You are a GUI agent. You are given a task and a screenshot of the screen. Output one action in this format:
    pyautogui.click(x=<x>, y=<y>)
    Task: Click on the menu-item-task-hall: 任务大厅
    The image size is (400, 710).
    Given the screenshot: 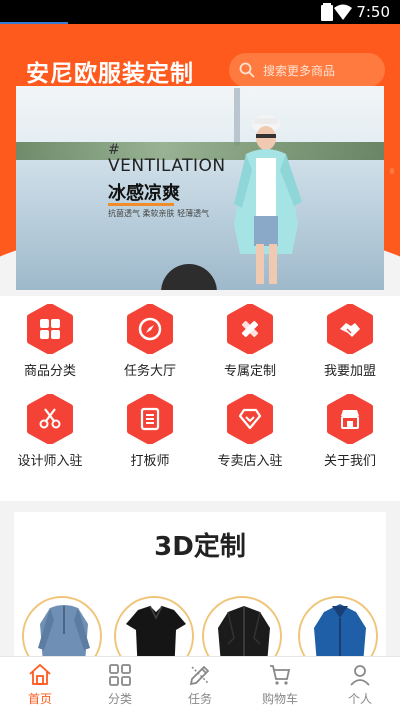 What is the action you would take?
    pyautogui.click(x=150, y=349)
    